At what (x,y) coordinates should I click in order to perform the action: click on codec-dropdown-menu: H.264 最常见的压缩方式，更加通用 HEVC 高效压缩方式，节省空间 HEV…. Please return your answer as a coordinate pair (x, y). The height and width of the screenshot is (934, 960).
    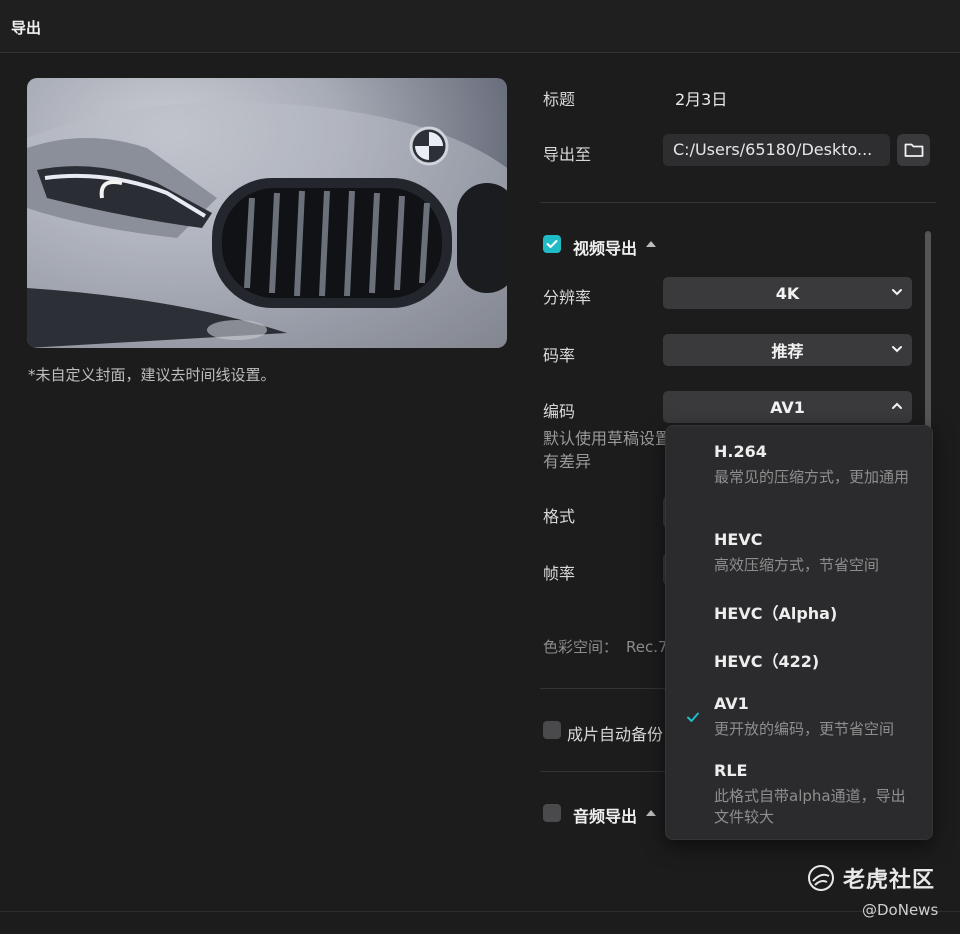
    Looking at the image, I should click on (799, 632).